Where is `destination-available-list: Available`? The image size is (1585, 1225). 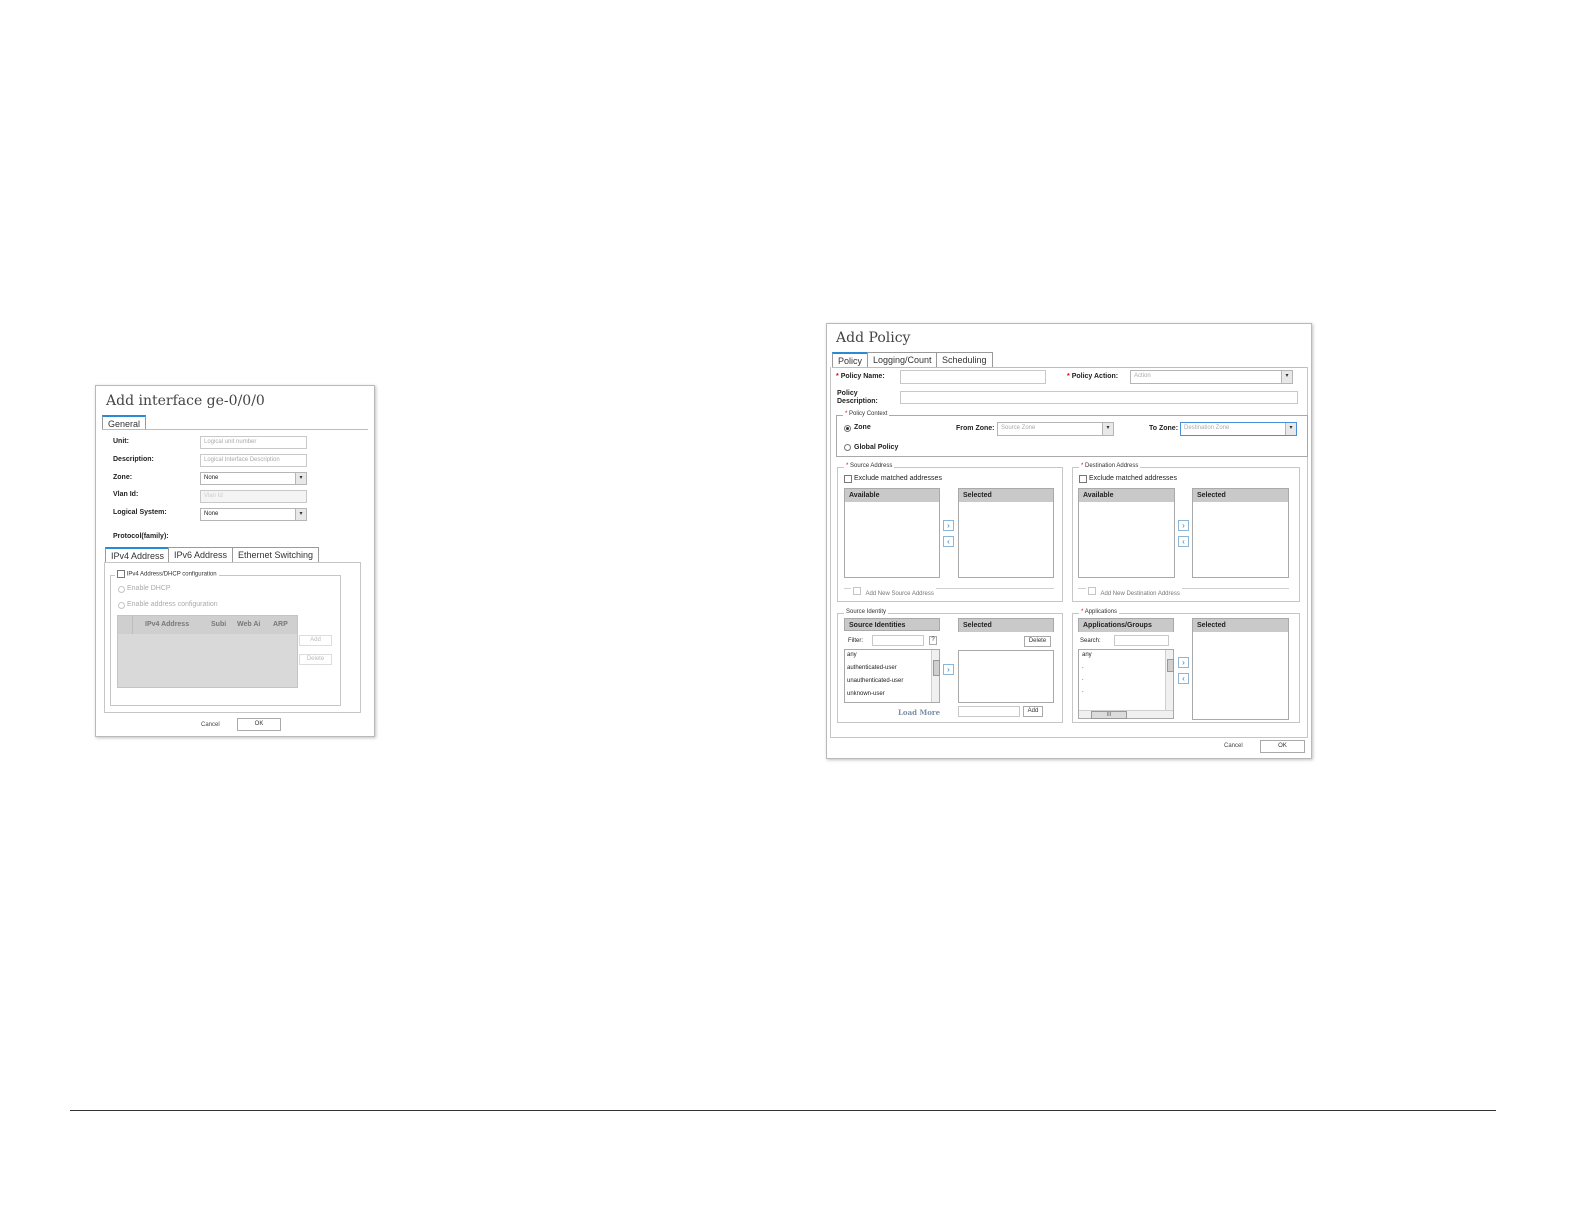
destination-available-list: Available is located at coordinates (1126, 533).